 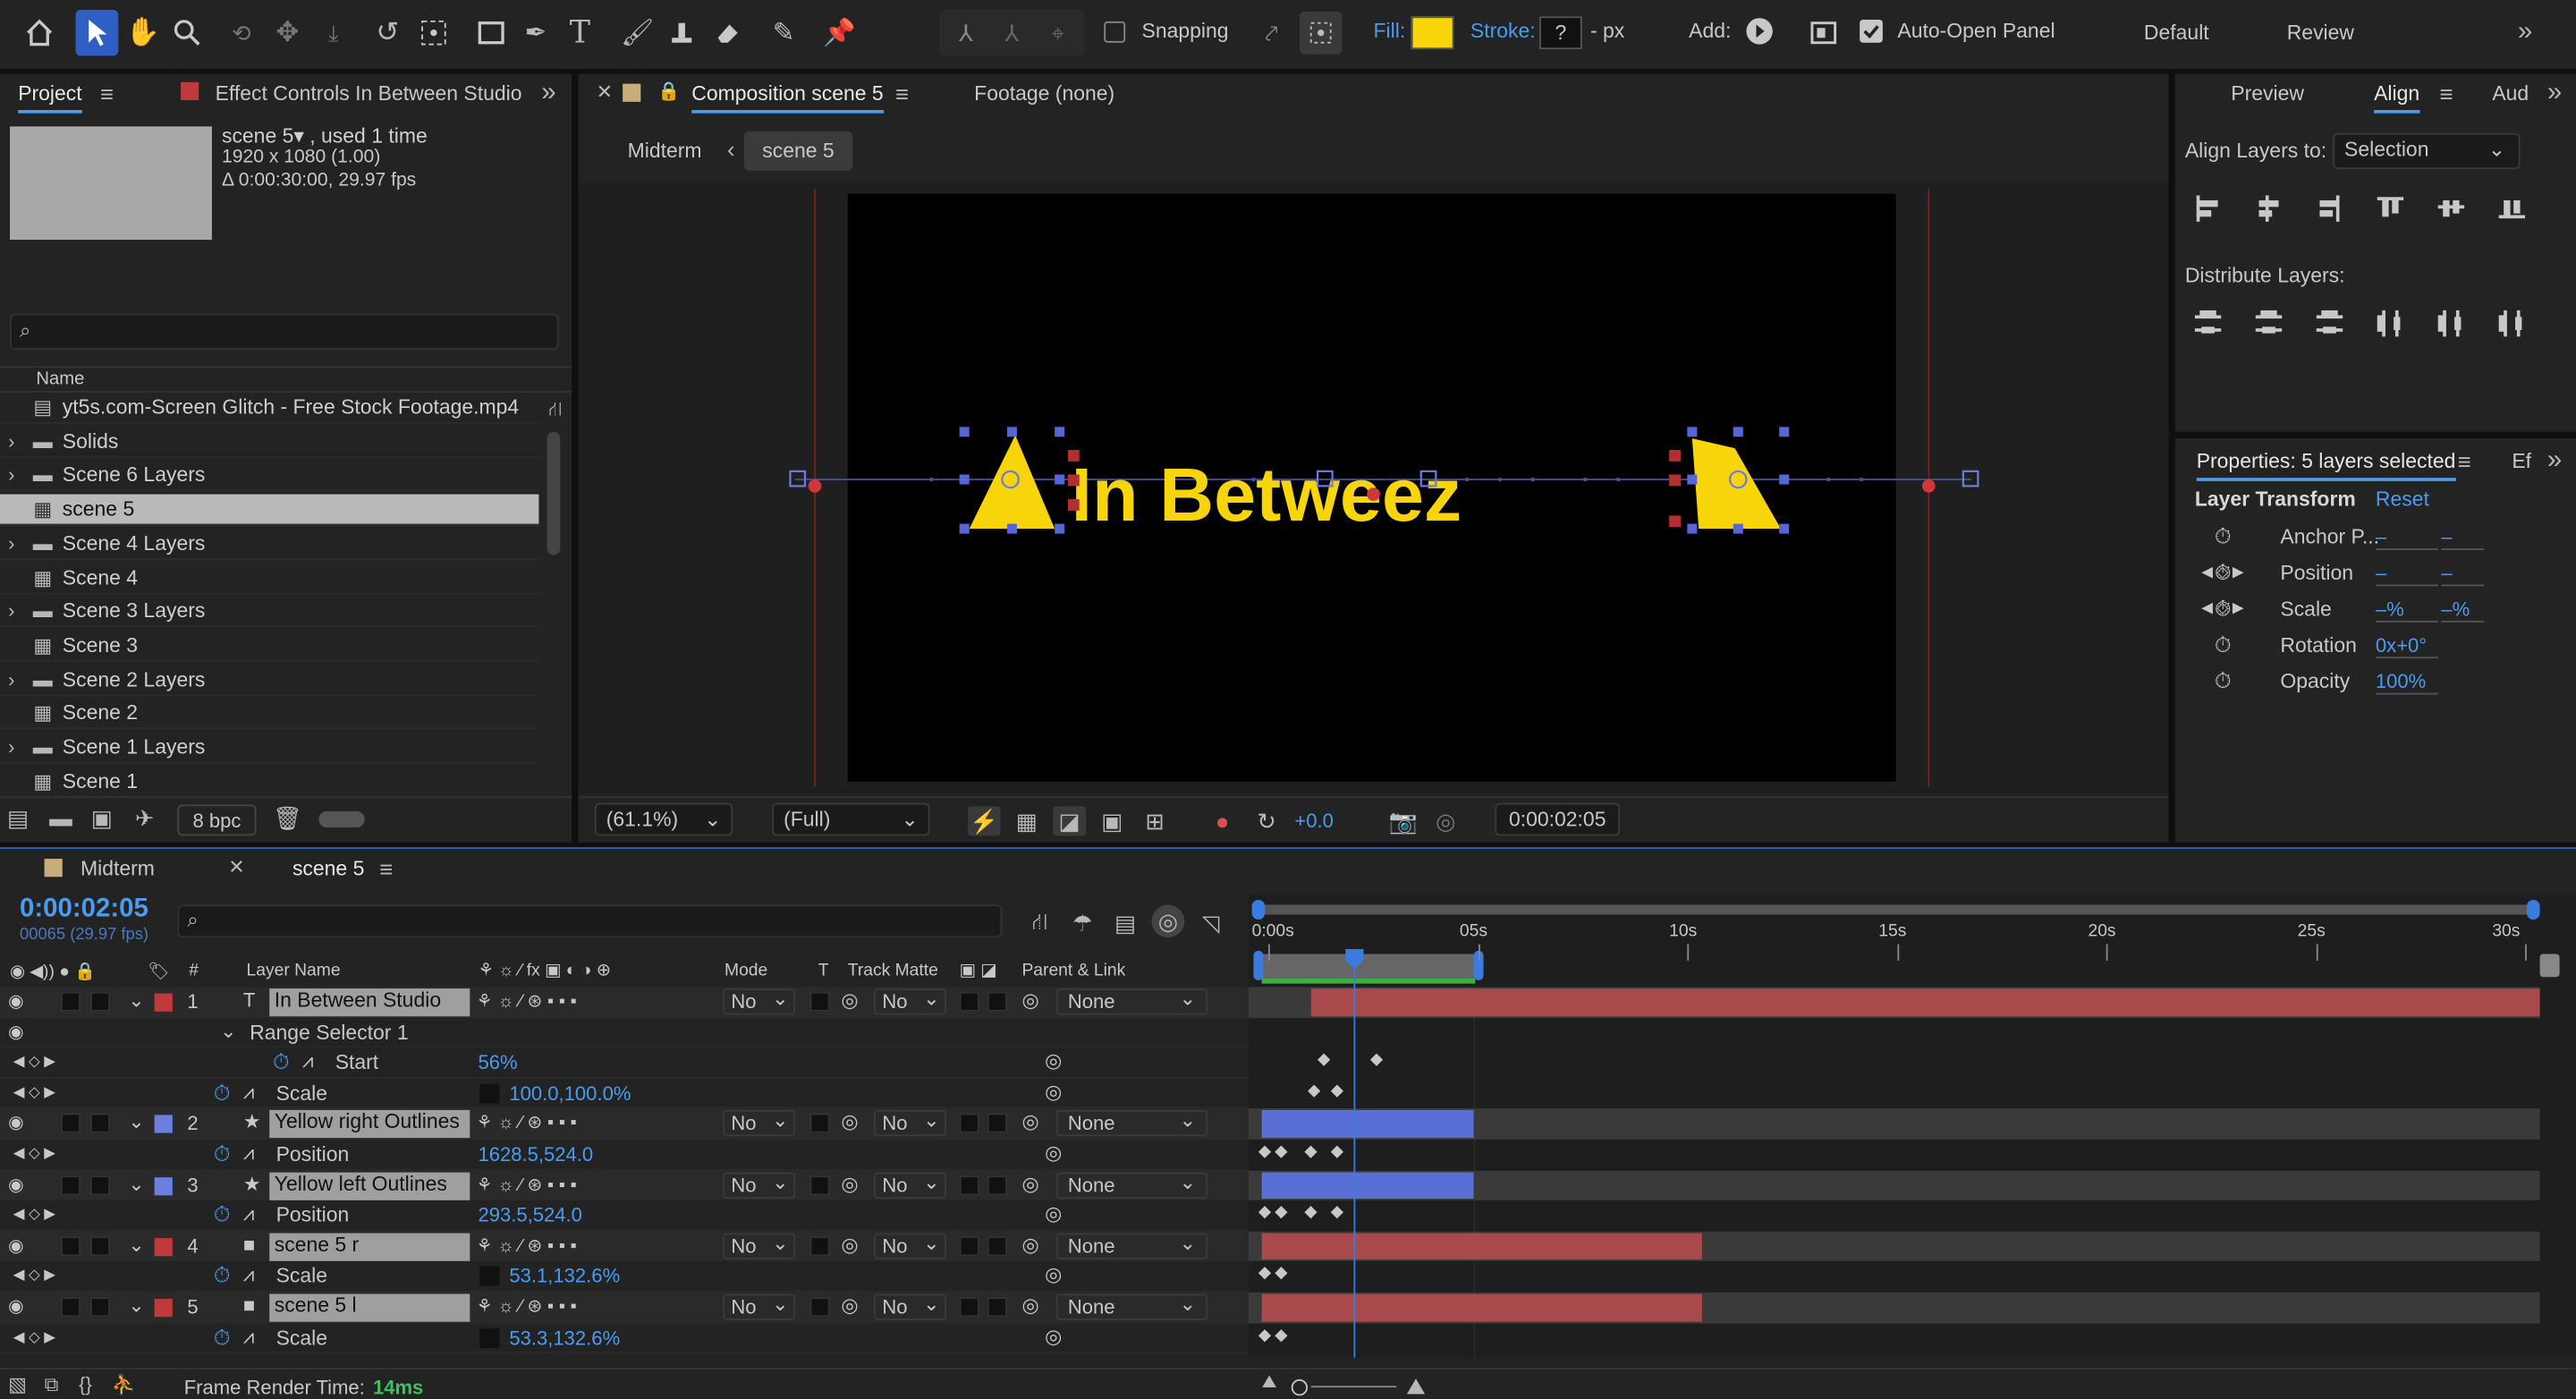 I want to click on layer-row: ◉ ⌄ 5 ■ scene 5 l ⚘ ☼ ⁄ ⊛ ▪ ▪ ▪ No ⌄ ◎ No ⌄ ◎ None ⌄, so click(x=624, y=1307).